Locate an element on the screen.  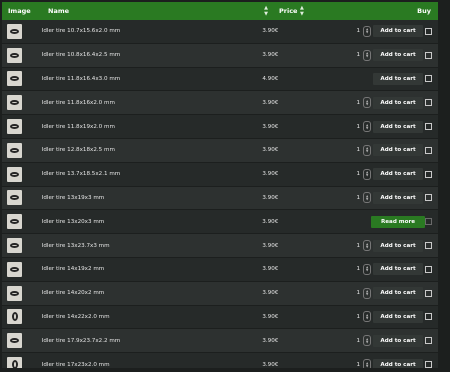
product-name-link: Idler tire 11.8x19x2.0 mm is located at coordinates (149, 127).